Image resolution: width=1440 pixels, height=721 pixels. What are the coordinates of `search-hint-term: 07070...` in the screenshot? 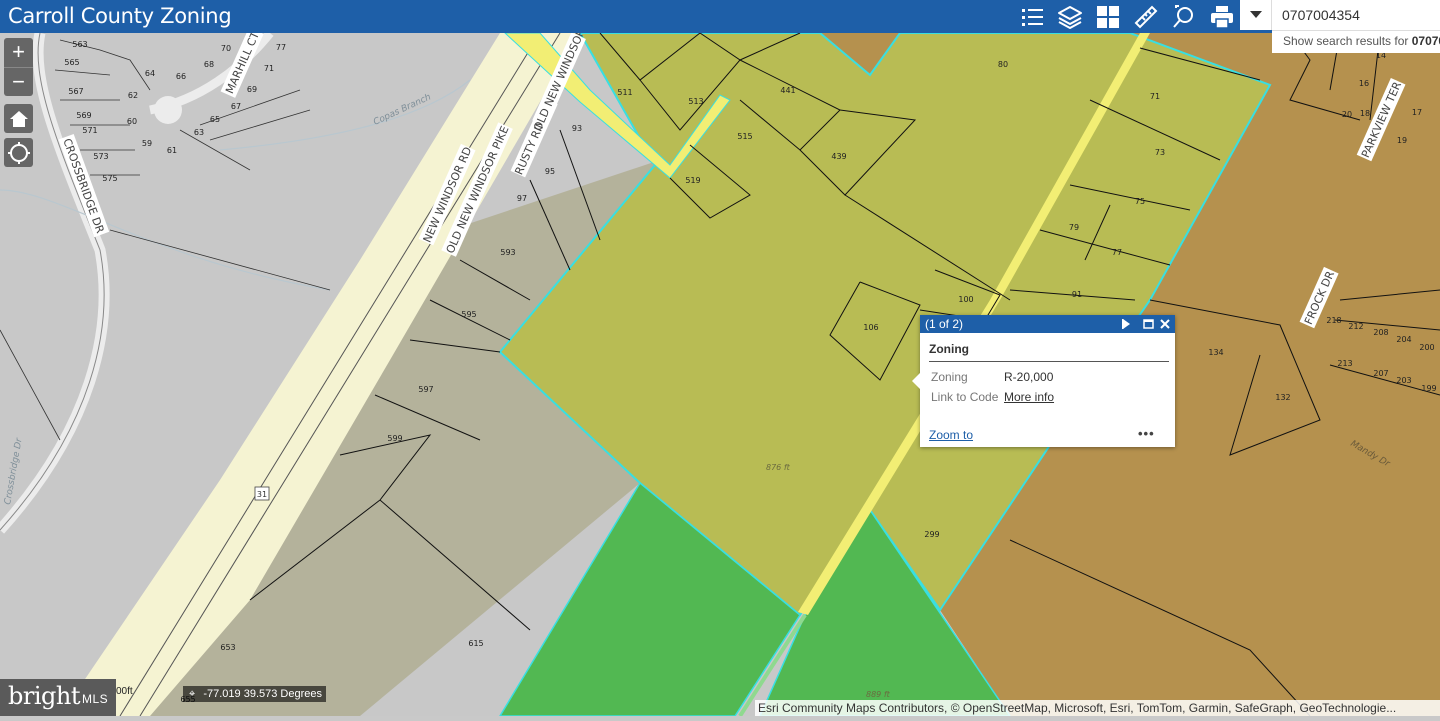 It's located at (1425, 41).